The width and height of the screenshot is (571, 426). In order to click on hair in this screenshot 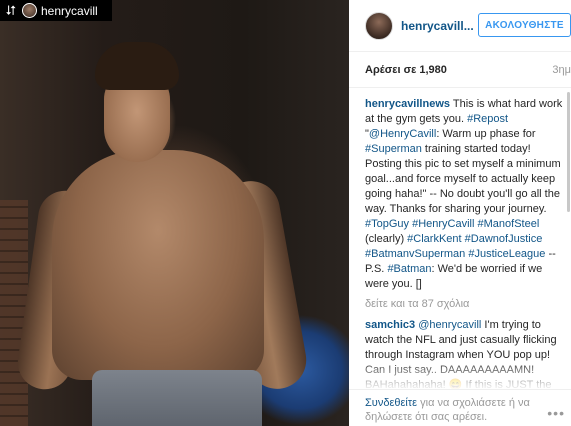, I will do `click(137, 66)`.